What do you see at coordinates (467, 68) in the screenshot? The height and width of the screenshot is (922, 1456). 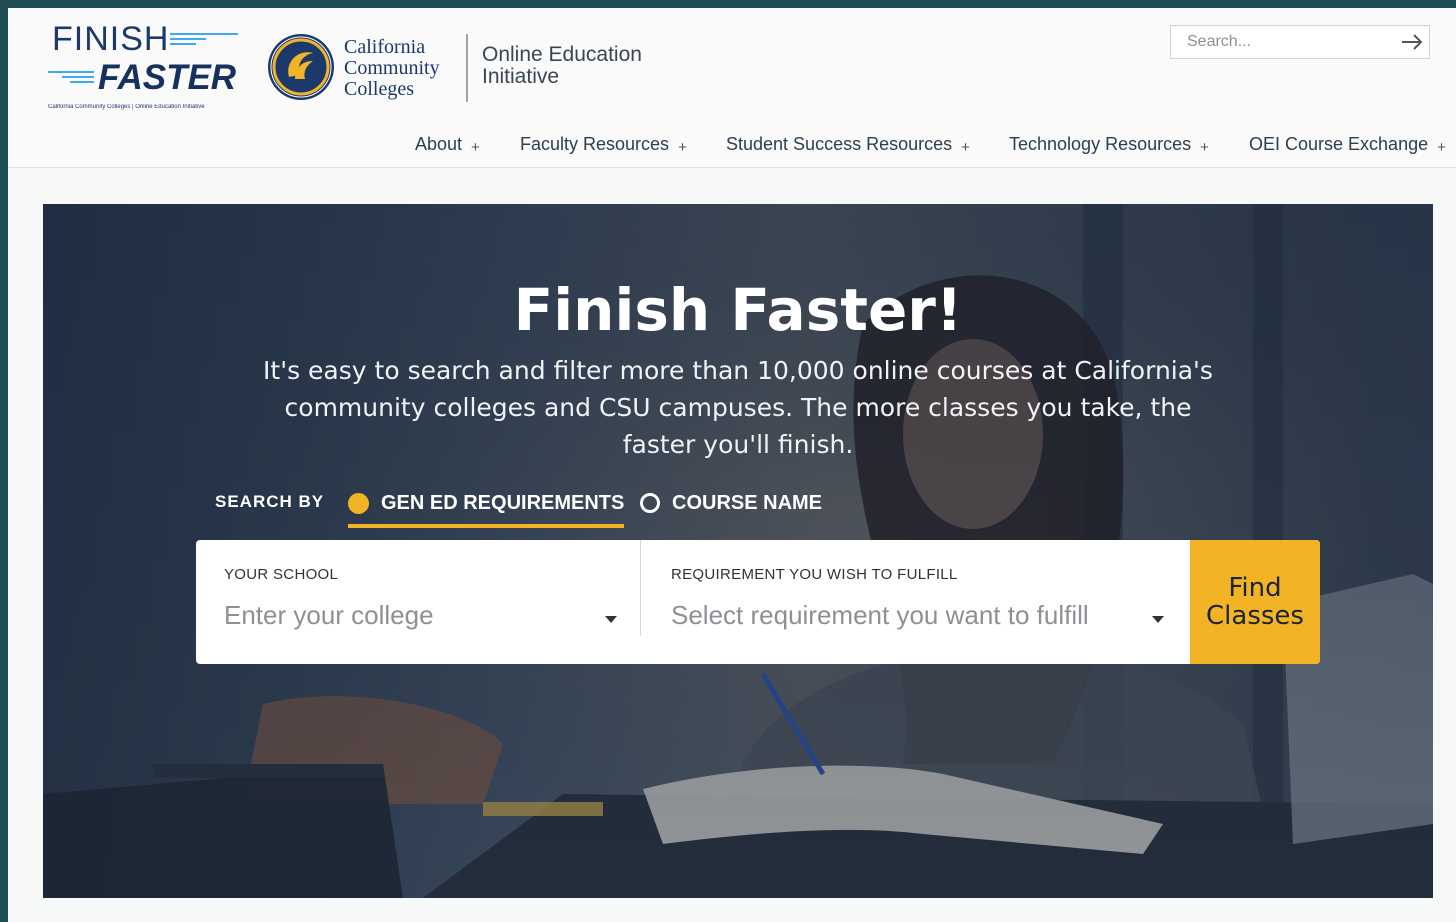 I see `logo-divider` at bounding box center [467, 68].